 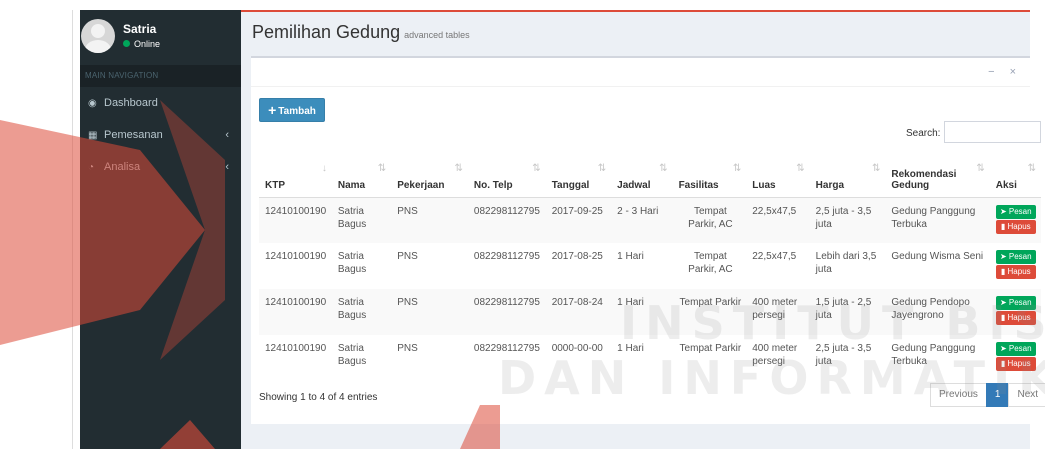 I want to click on column-header-label: Harga, so click(x=830, y=185).